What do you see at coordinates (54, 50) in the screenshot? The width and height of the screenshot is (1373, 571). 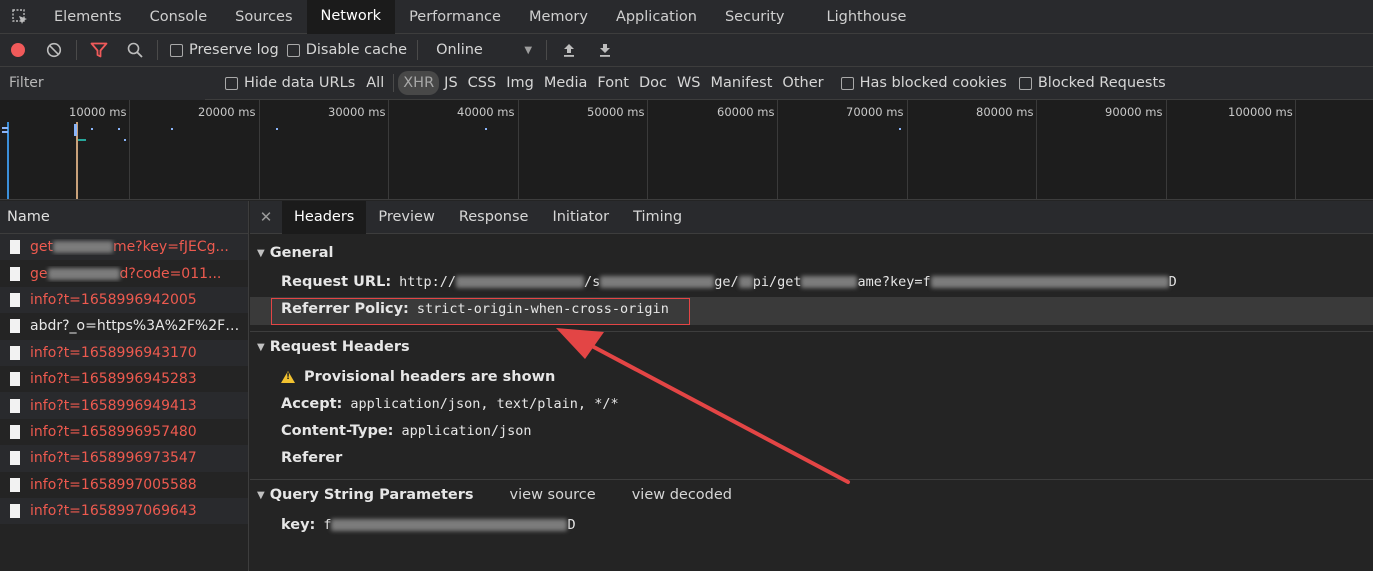 I see `clear-button` at bounding box center [54, 50].